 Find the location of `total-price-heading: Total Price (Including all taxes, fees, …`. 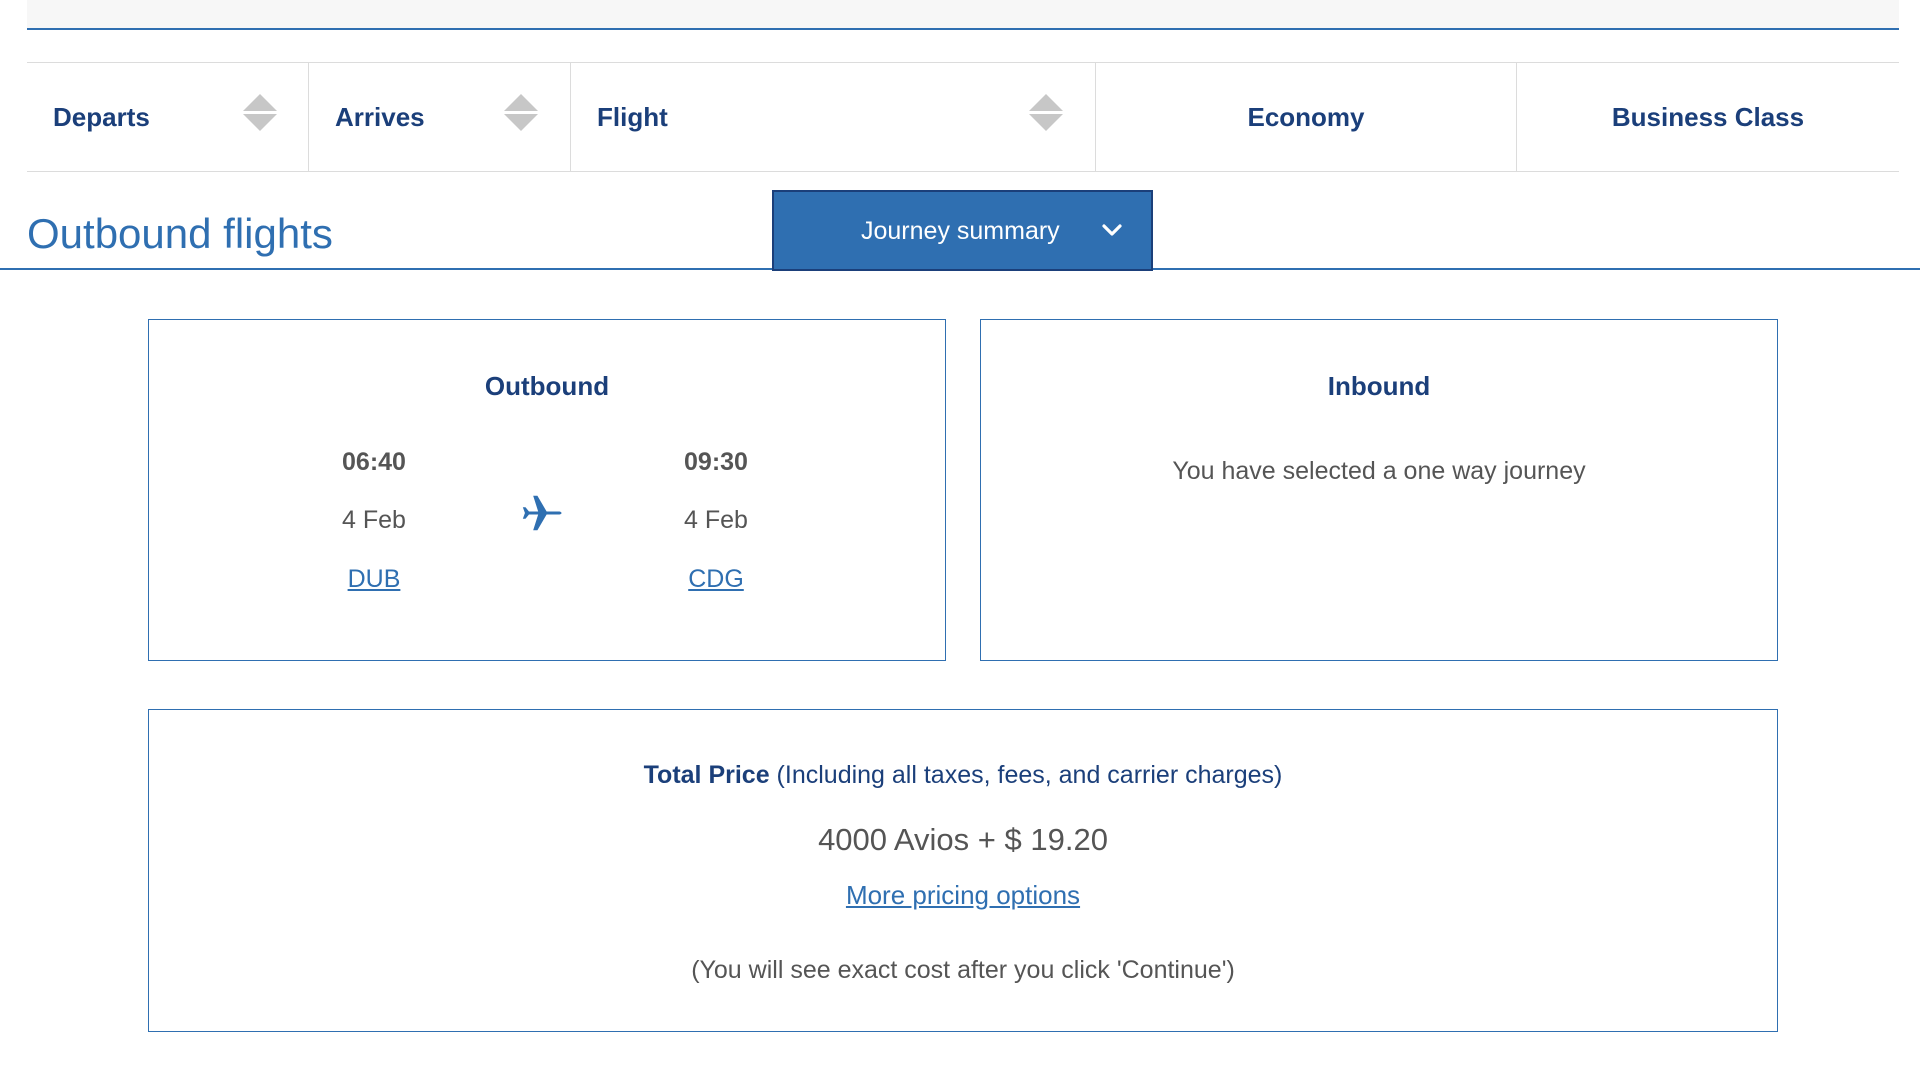

total-price-heading: Total Price (Including all taxes, fees, … is located at coordinates (963, 775).